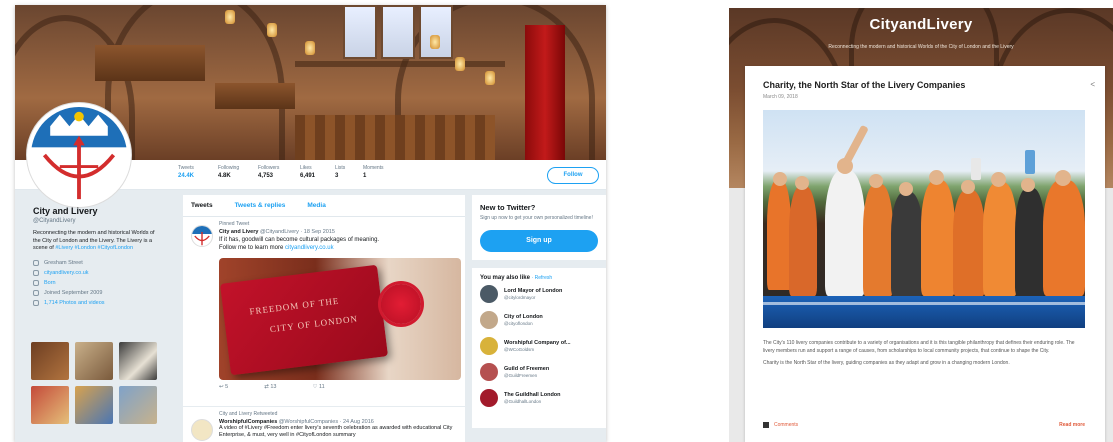 This screenshot has width=1113, height=442. What do you see at coordinates (520, 297) in the screenshot?
I see `suggestion-handle: @citylordmayor` at bounding box center [520, 297].